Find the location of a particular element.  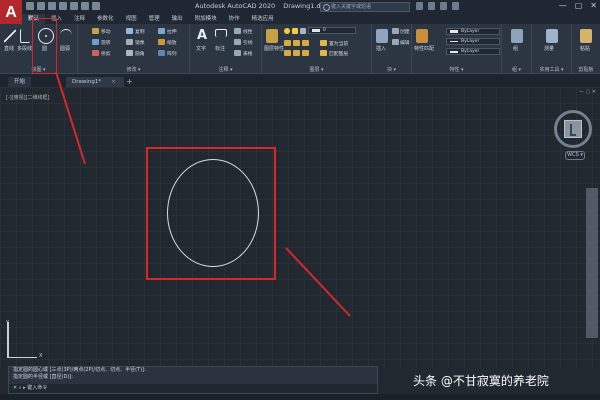

tab-start: 开始 is located at coordinates (20, 82).